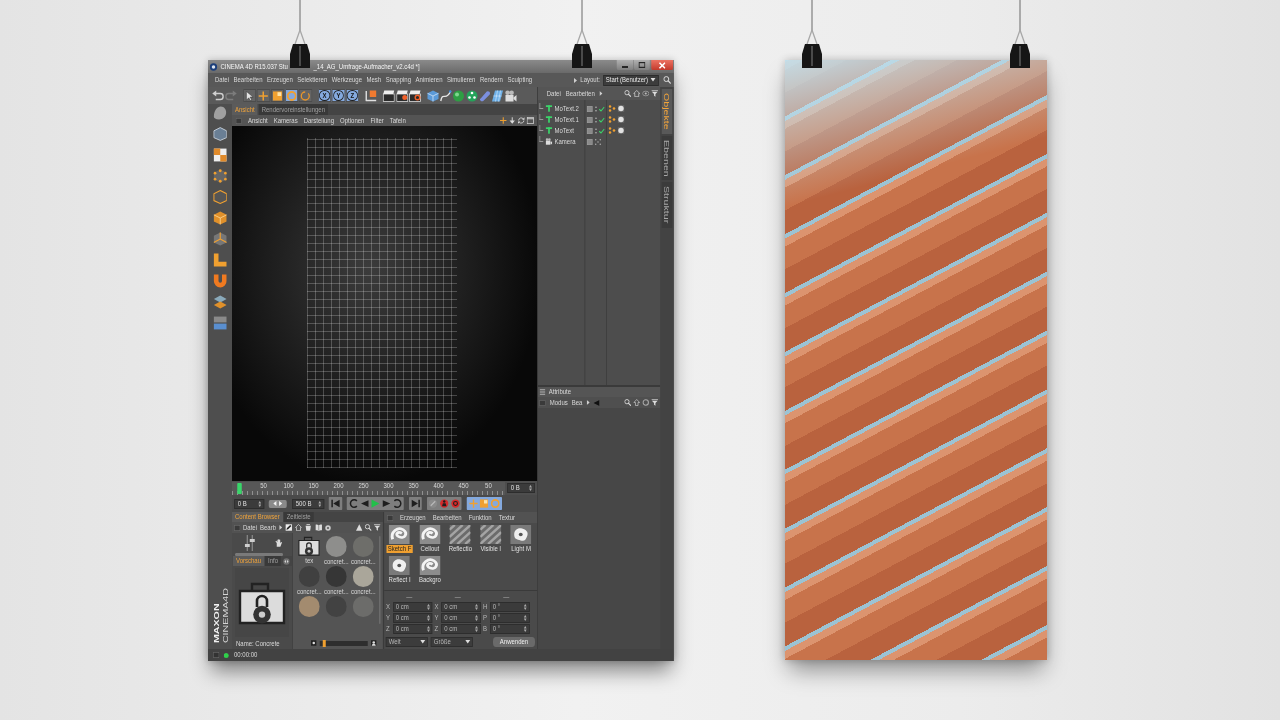  What do you see at coordinates (566, 119) in the screenshot?
I see `object-name: MoText.1` at bounding box center [566, 119].